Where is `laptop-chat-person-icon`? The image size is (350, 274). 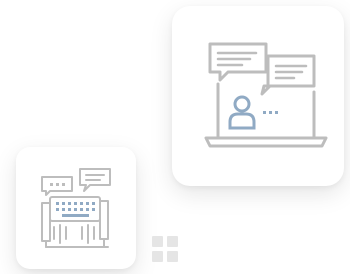 laptop-chat-person-icon is located at coordinates (266, 95).